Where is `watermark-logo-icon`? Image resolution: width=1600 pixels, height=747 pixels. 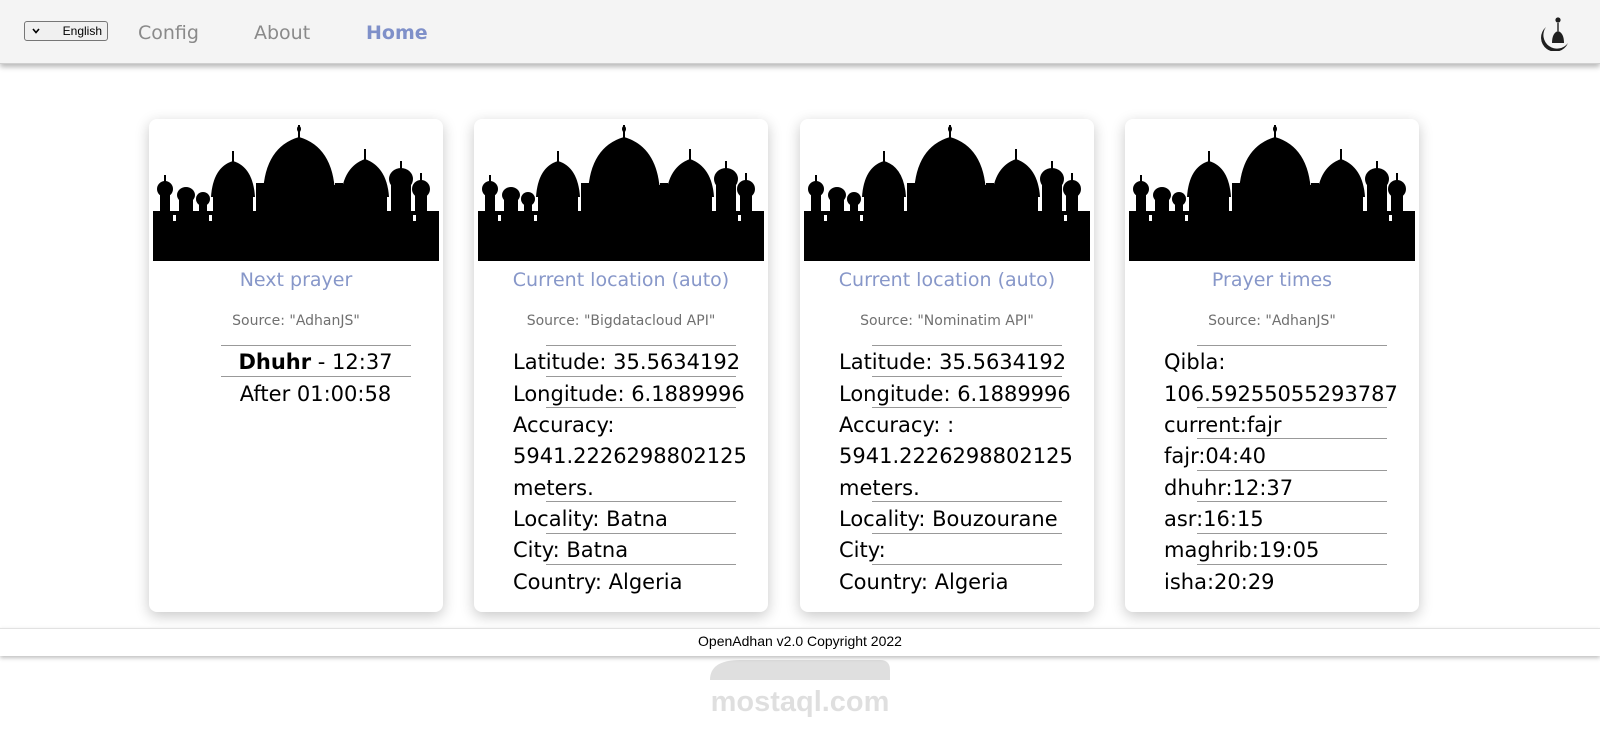
watermark-logo-icon is located at coordinates (800, 670).